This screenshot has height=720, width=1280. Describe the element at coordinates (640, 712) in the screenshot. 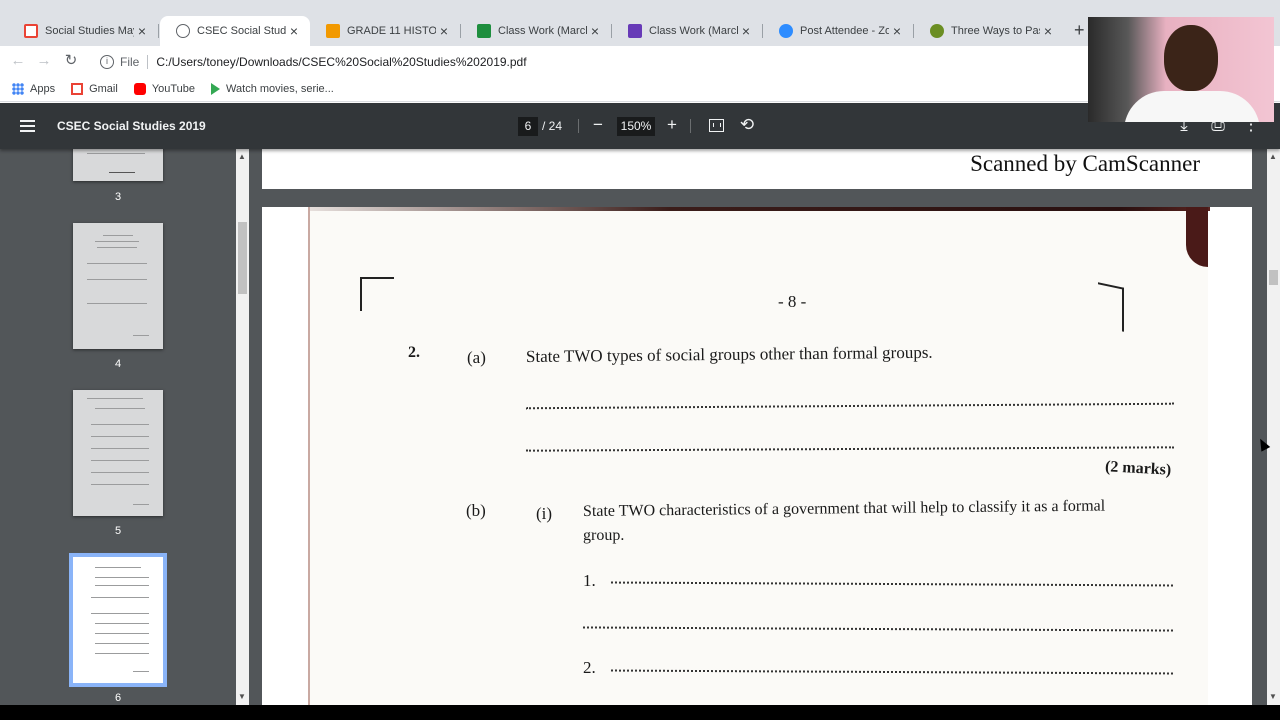

I see `bottom-edge` at that location.